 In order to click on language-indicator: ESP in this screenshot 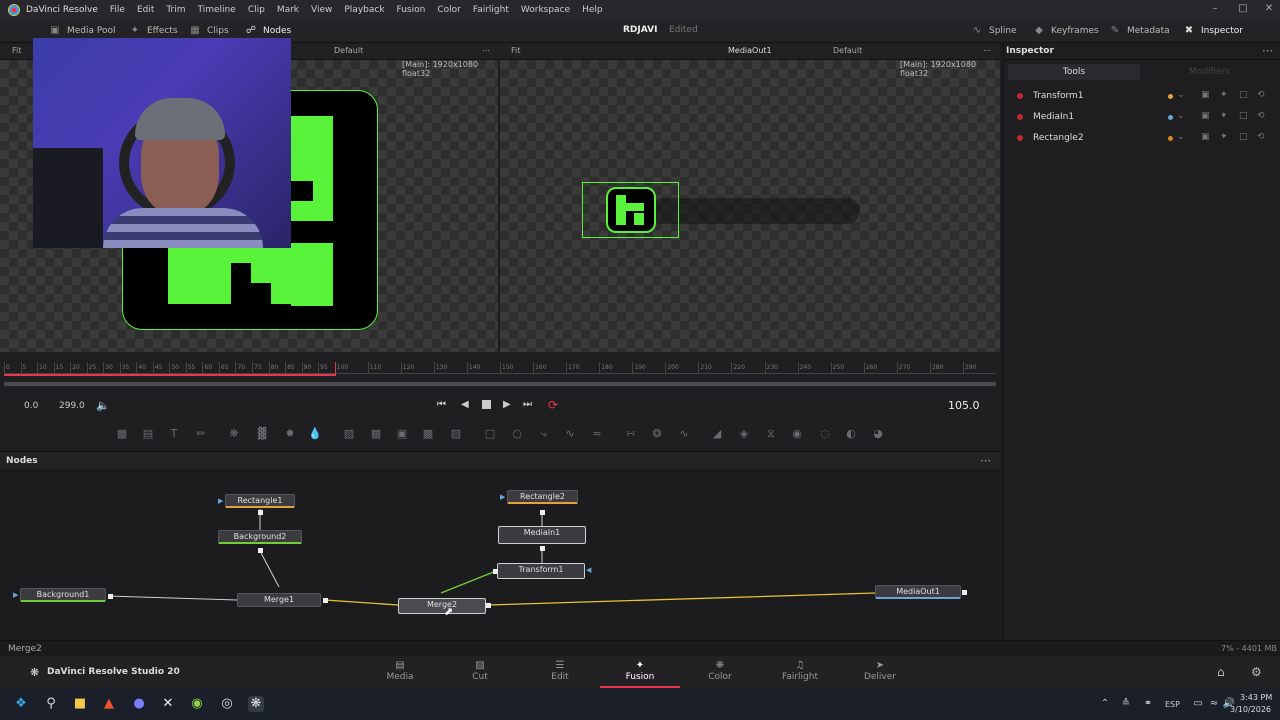, I will do `click(1172, 704)`.